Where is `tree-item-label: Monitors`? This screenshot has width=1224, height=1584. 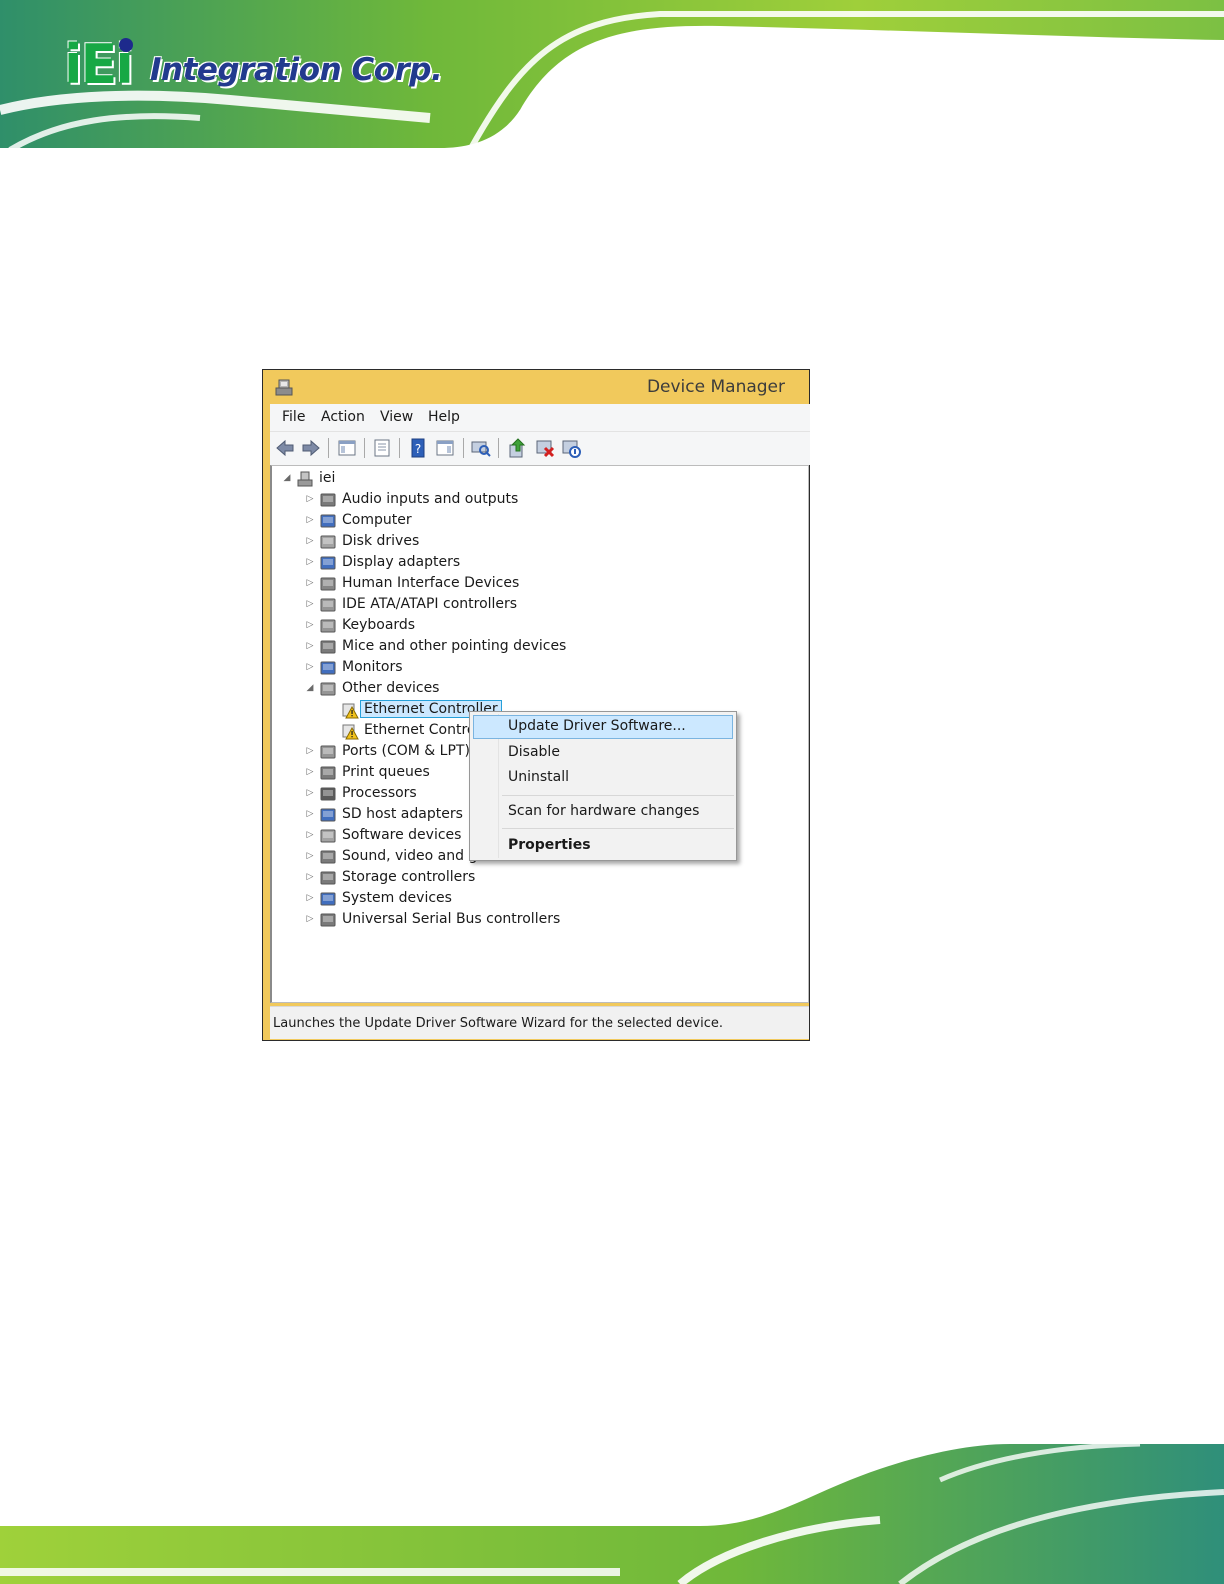
tree-item-label: Monitors is located at coordinates (372, 667).